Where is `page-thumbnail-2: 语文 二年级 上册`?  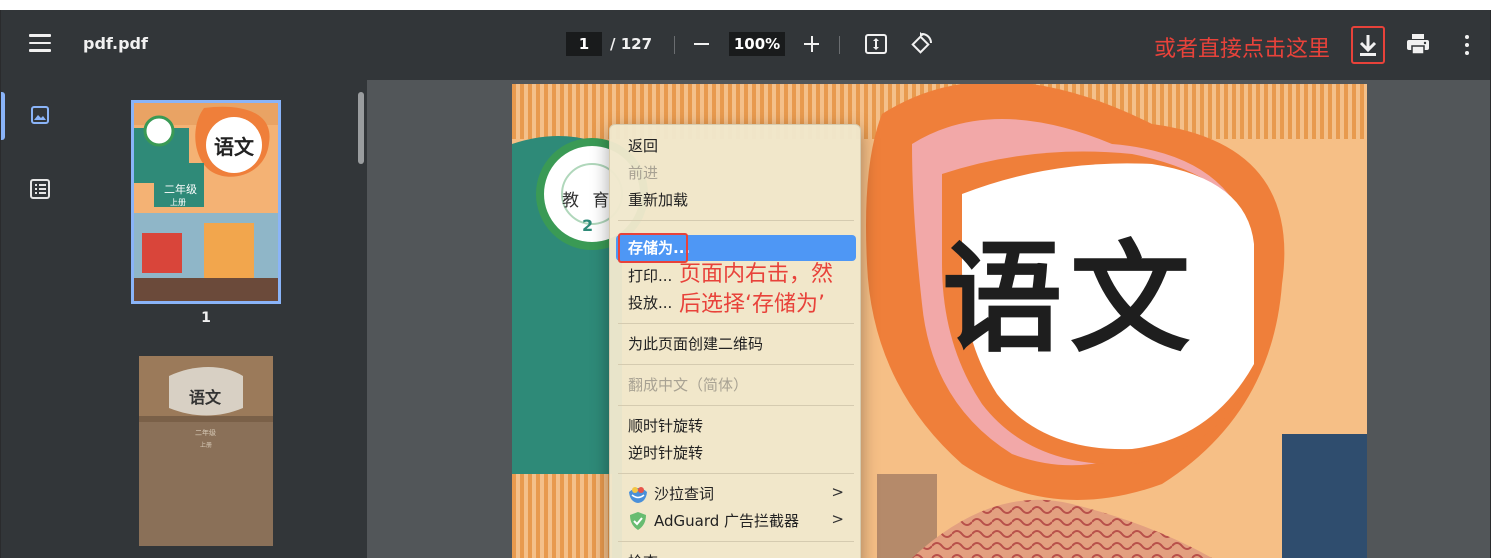 page-thumbnail-2: 语文 二年级 上册 is located at coordinates (206, 451).